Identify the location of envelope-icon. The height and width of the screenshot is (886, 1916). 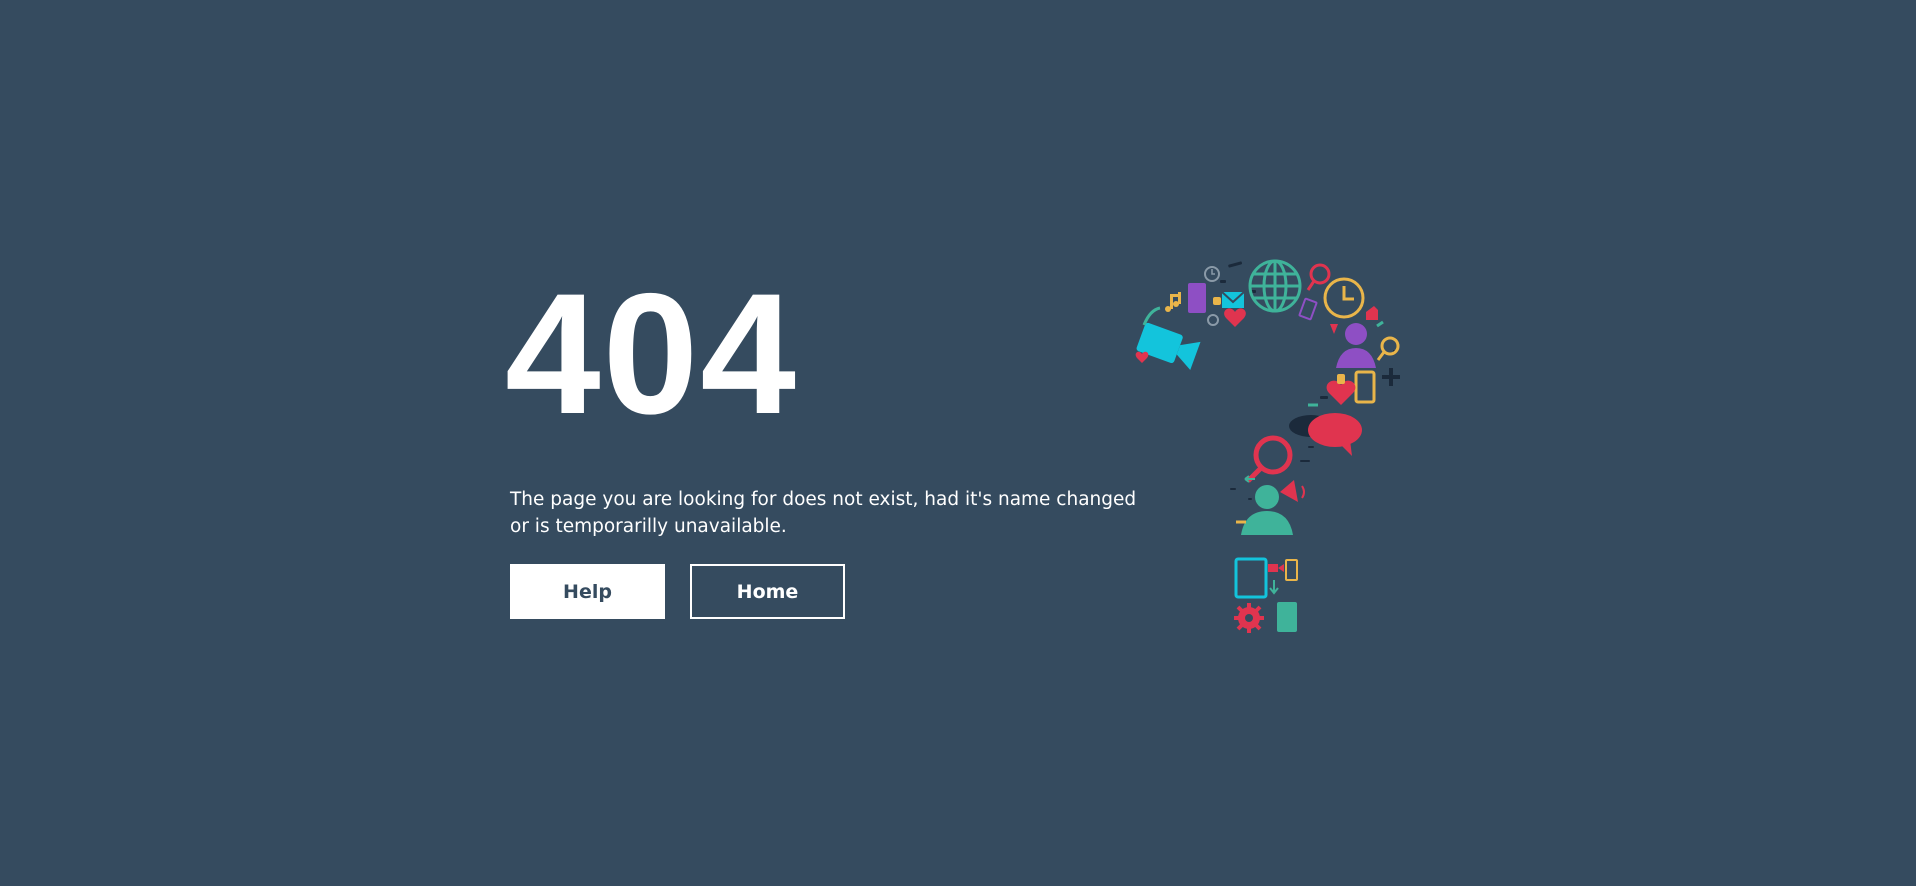
(1233, 299).